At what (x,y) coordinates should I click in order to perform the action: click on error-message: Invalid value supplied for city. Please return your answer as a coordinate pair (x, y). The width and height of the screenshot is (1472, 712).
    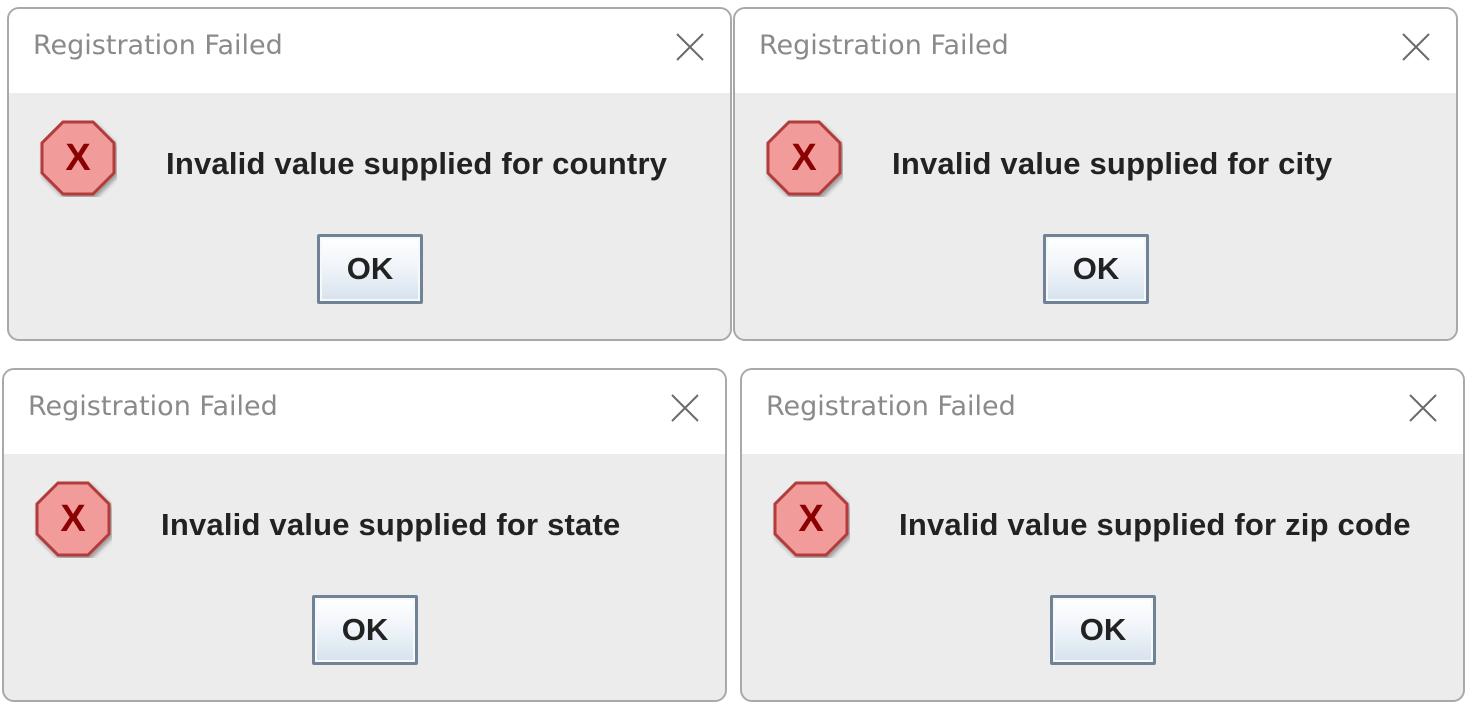
    Looking at the image, I should click on (1112, 163).